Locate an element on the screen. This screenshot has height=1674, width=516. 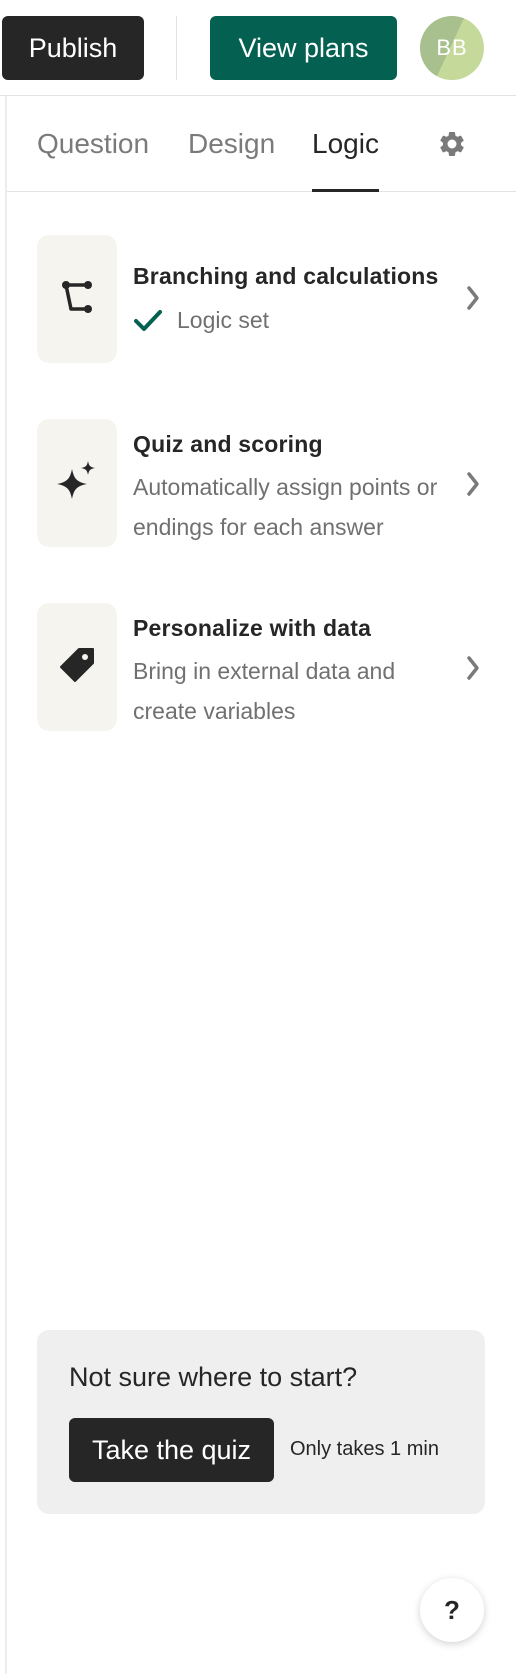
branch-icon is located at coordinates (77, 299).